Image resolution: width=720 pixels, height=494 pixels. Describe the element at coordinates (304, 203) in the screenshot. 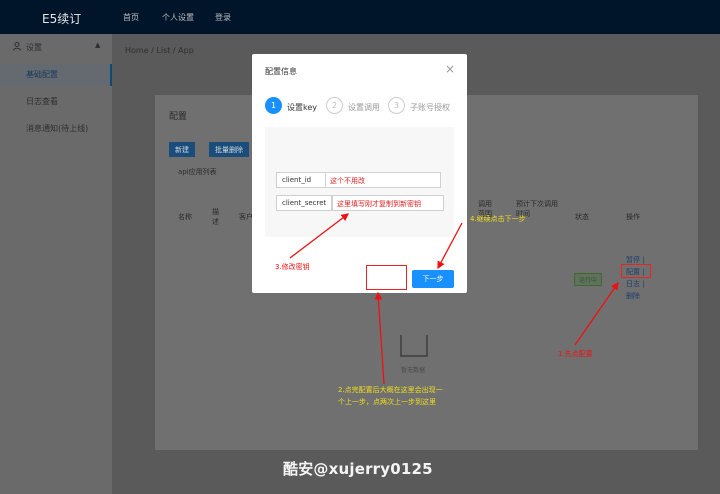

I see `client-secret-label: client_secret` at that location.